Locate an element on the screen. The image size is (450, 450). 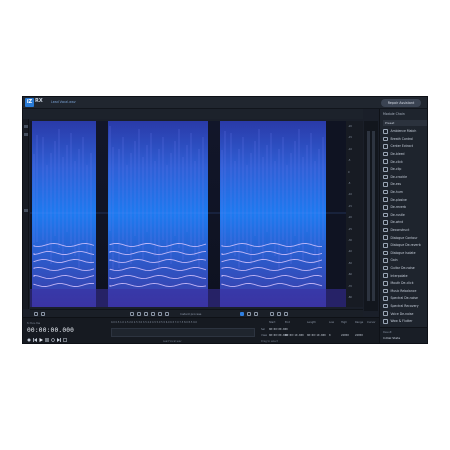
brush-icon is located at coordinates (160, 314).